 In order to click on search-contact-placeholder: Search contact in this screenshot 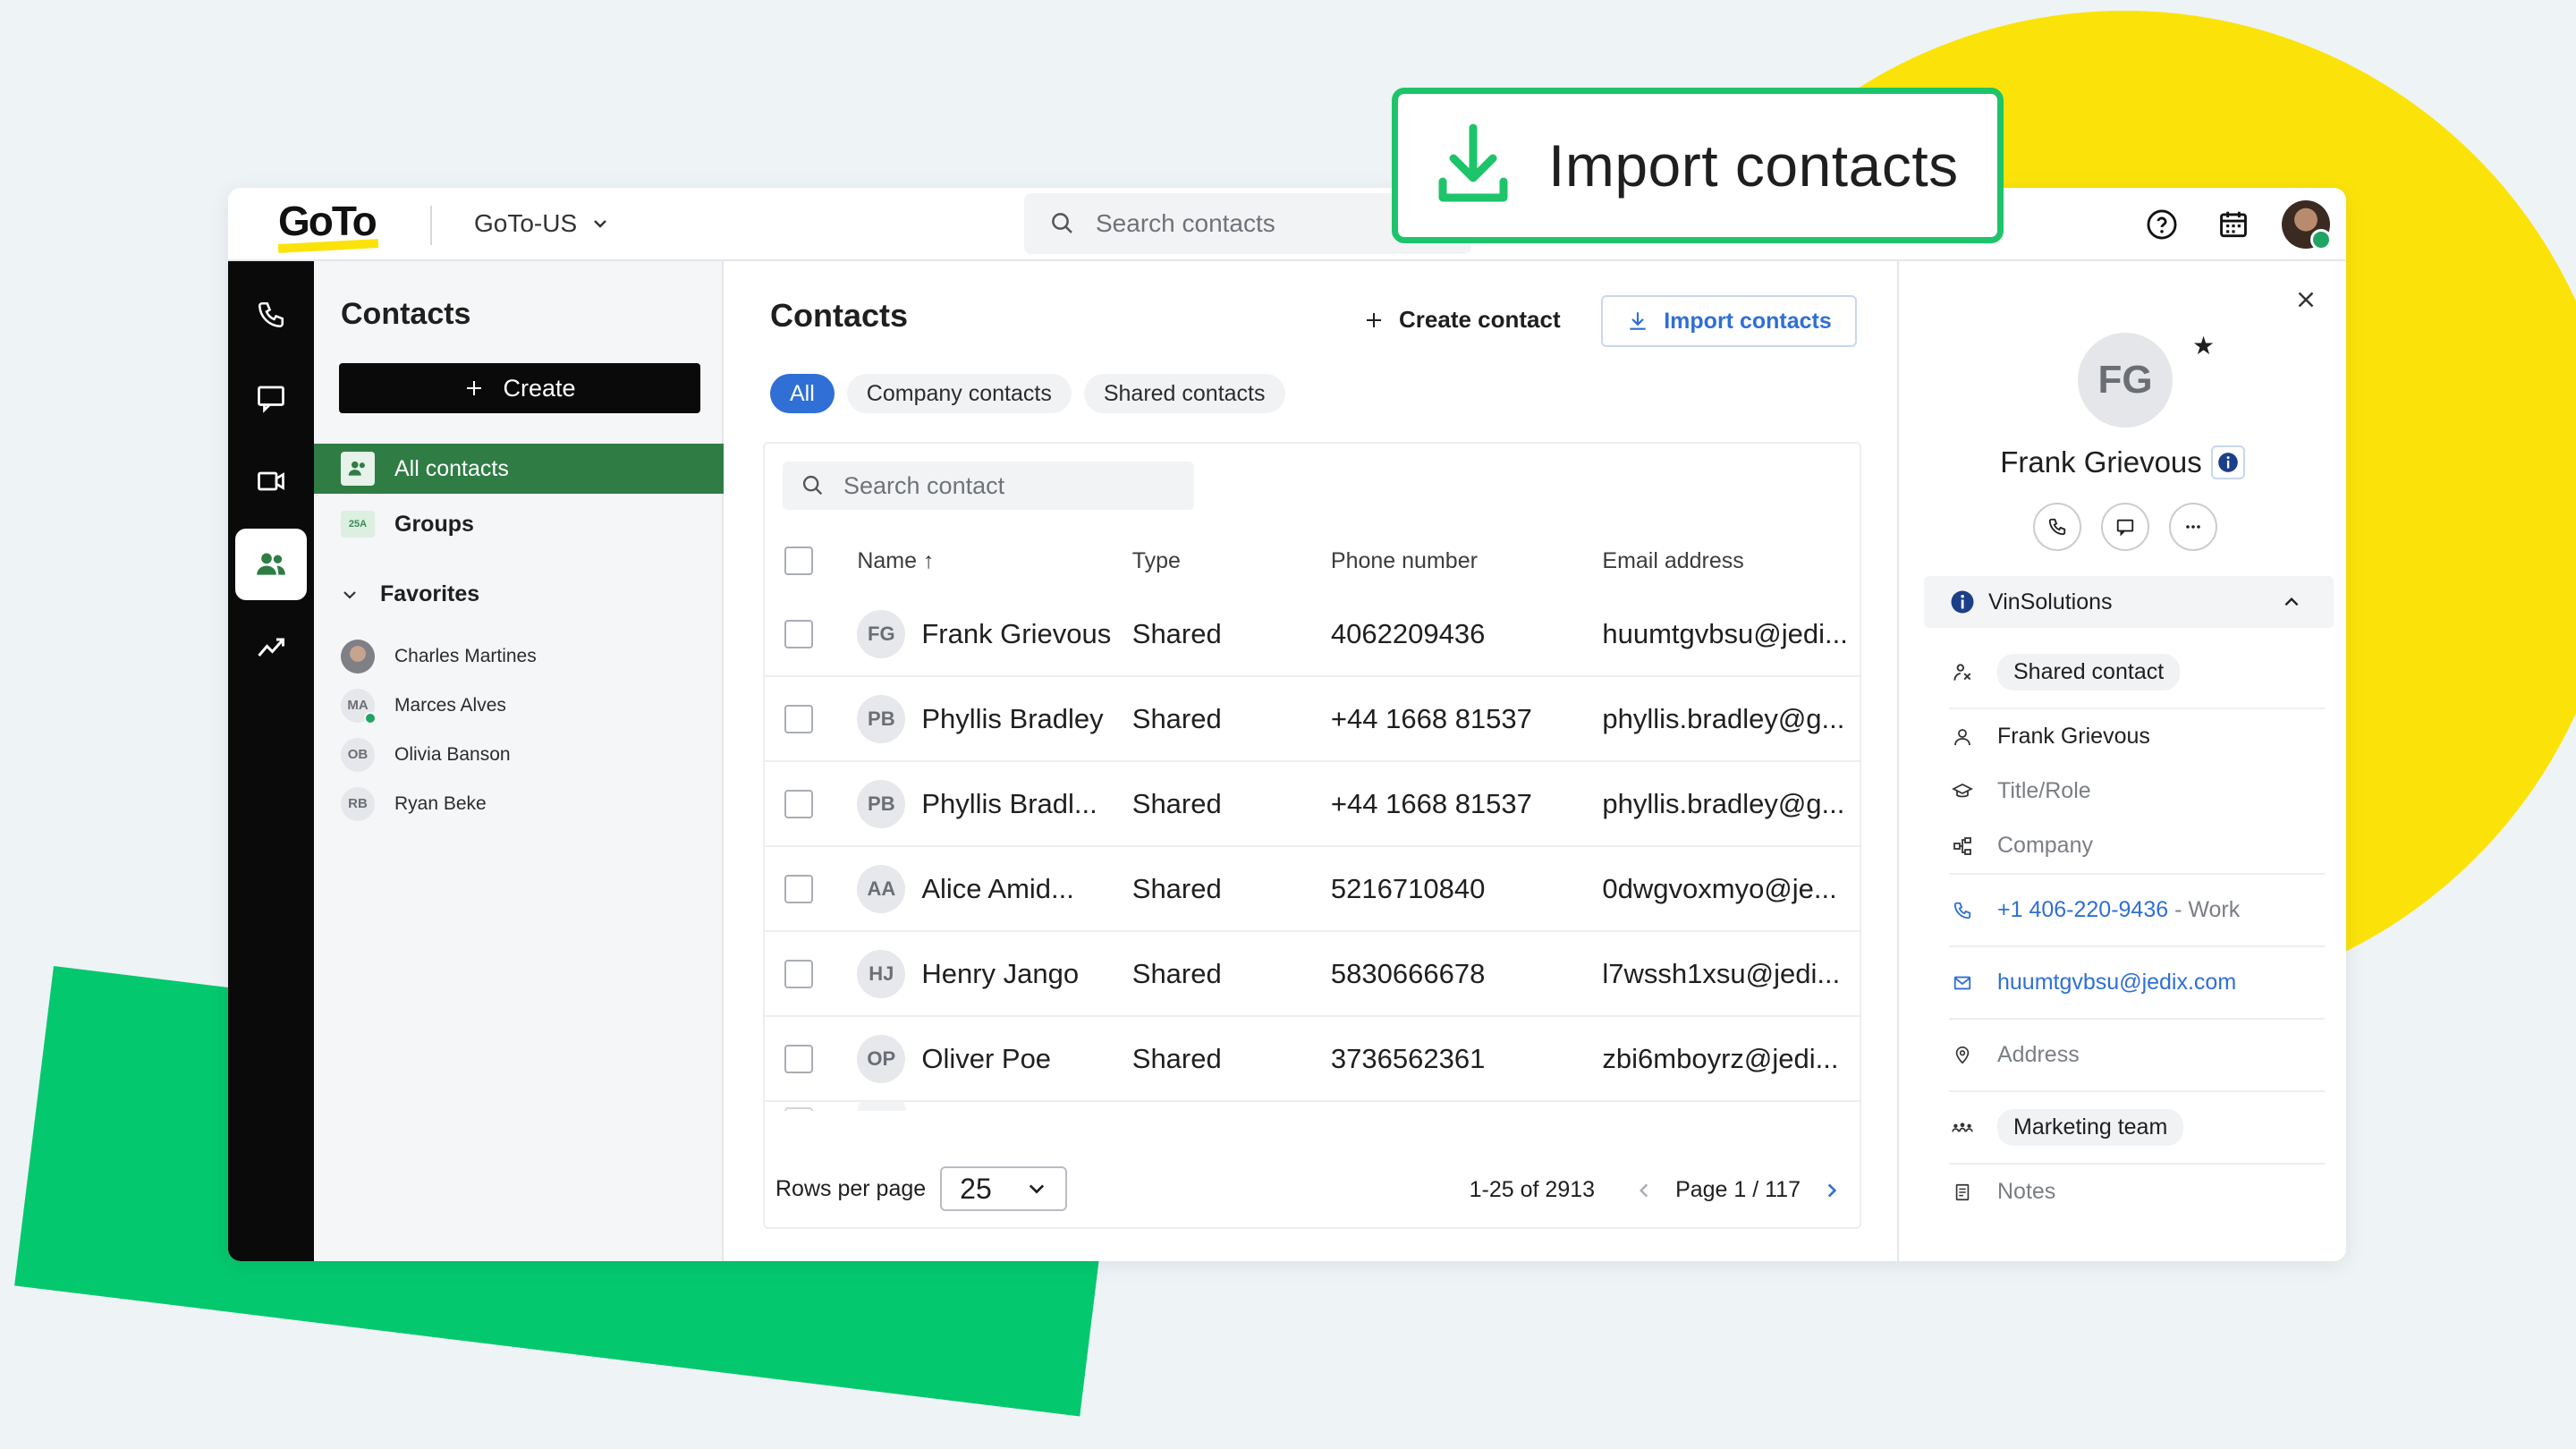, I will do `click(924, 485)`.